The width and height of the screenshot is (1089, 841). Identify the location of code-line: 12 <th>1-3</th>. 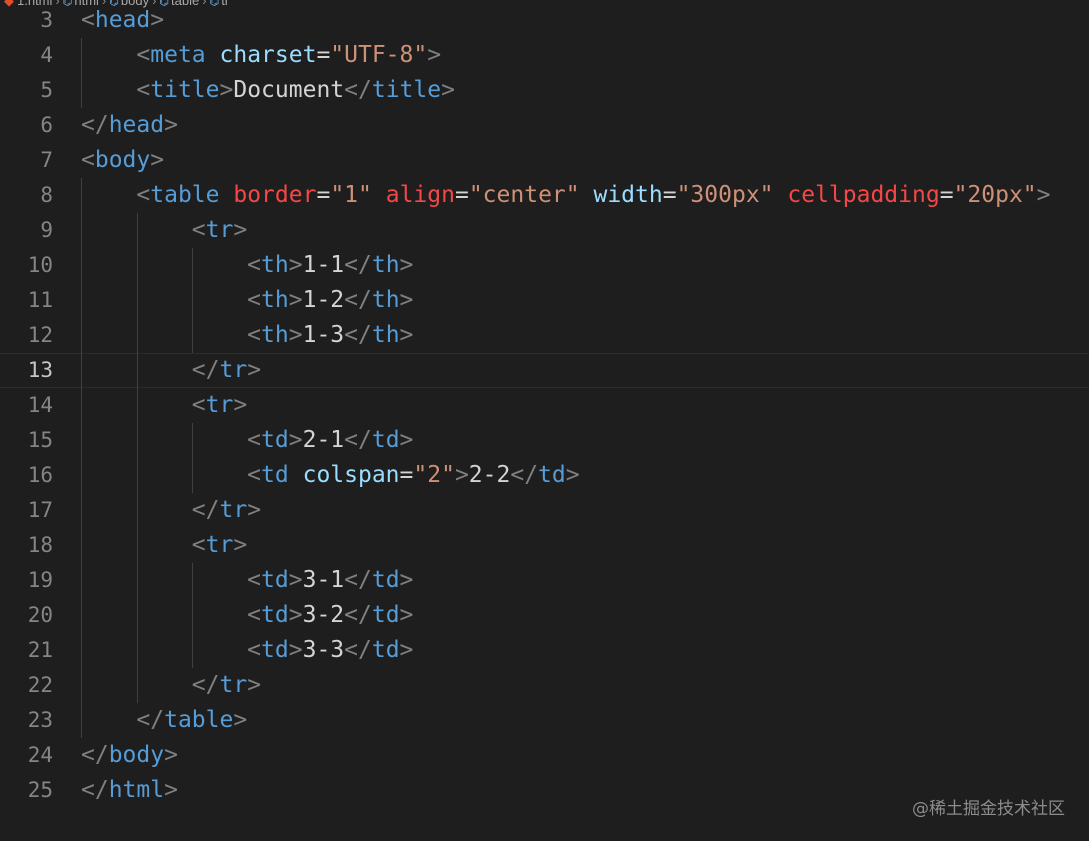
(544, 335).